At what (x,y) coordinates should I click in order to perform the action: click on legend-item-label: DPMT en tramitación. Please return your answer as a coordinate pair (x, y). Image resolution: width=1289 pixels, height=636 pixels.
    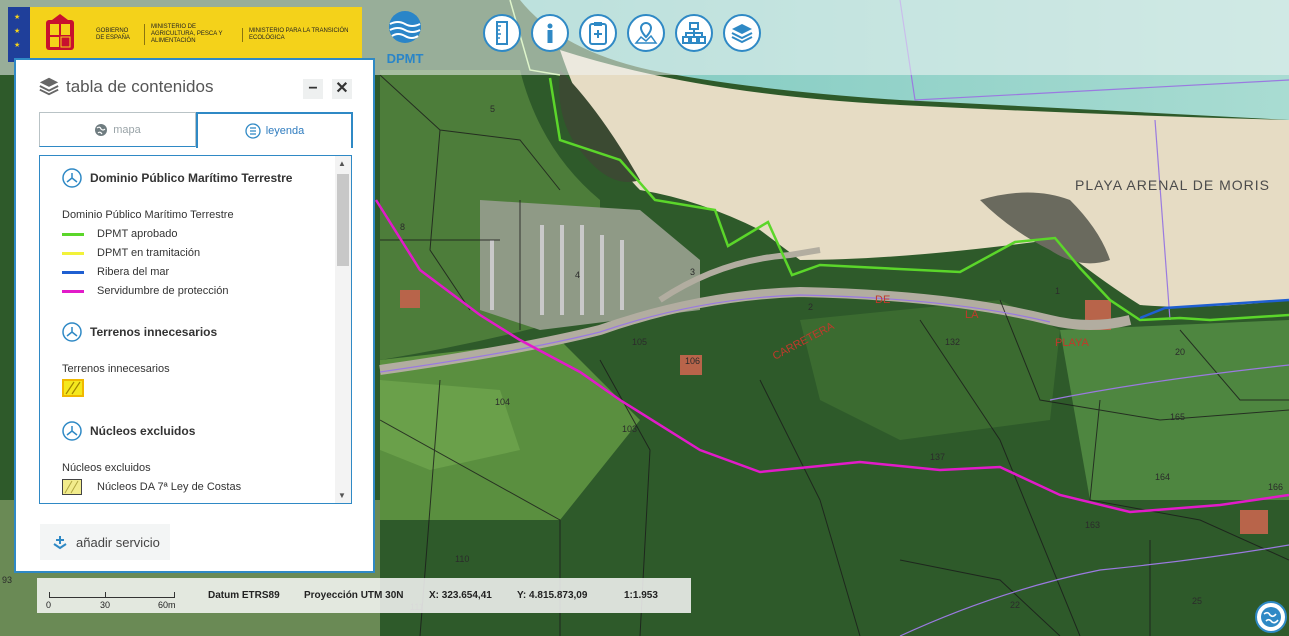
    Looking at the image, I should click on (149, 253).